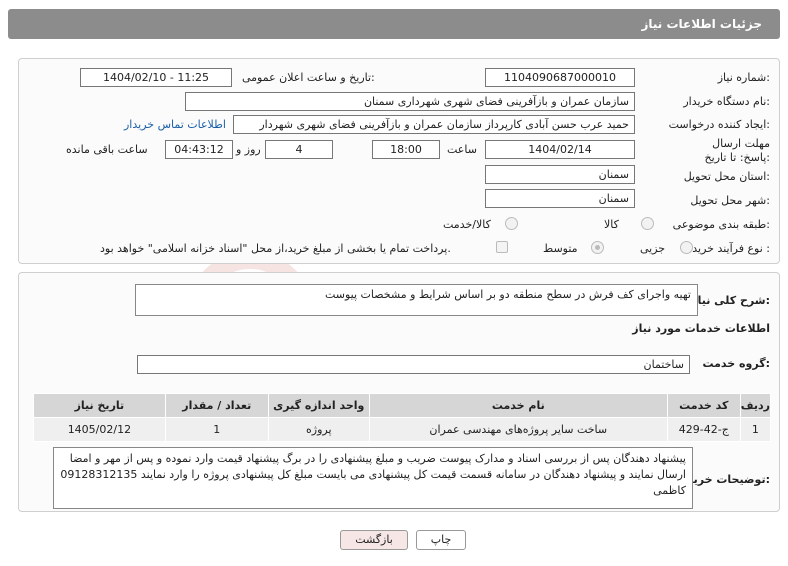  Describe the element at coordinates (216, 405) in the screenshot. I see `col-qty-header: تعداد / مقدار` at that location.